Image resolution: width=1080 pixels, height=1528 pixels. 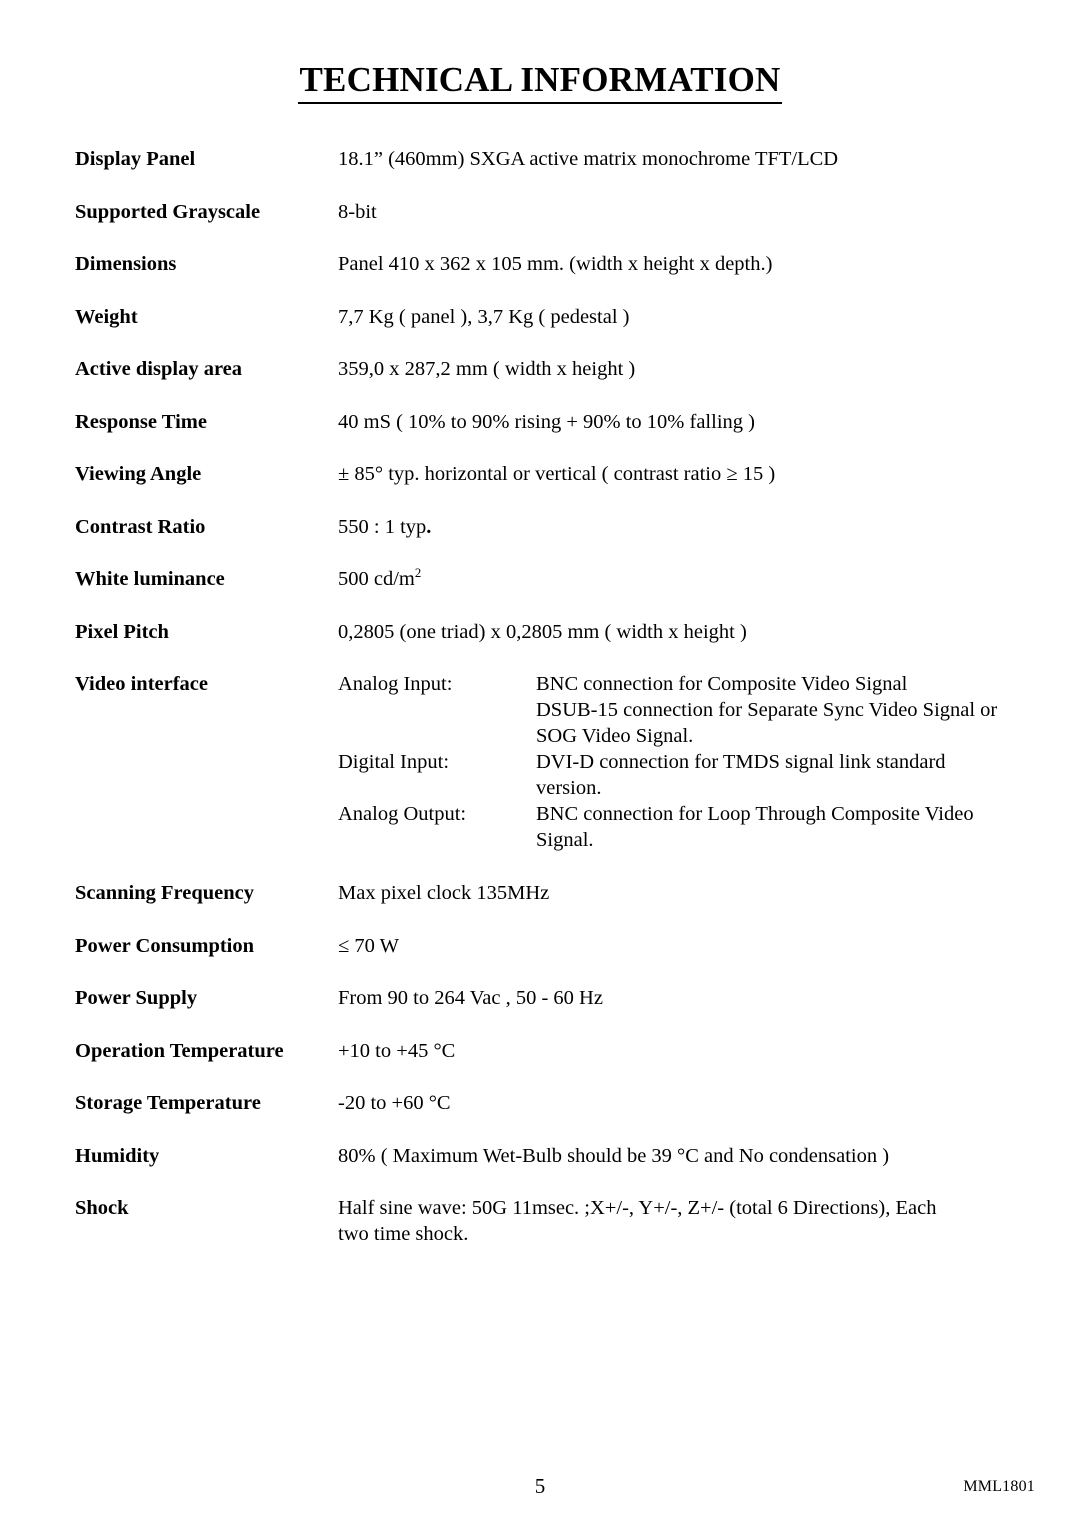 I want to click on spec-label: Response Time, so click(x=141, y=421).